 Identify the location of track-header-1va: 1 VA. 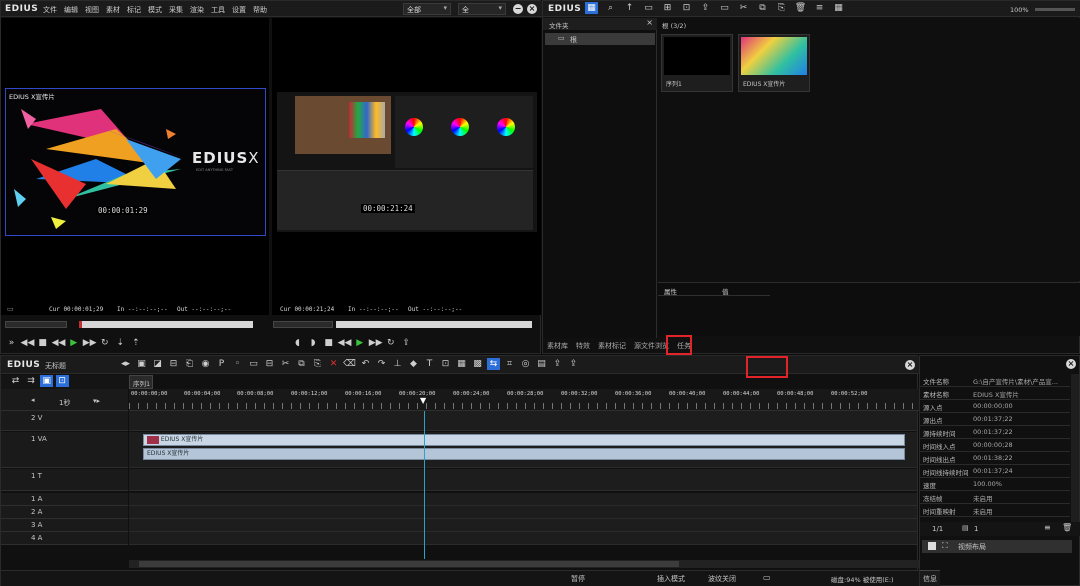
(64, 450).